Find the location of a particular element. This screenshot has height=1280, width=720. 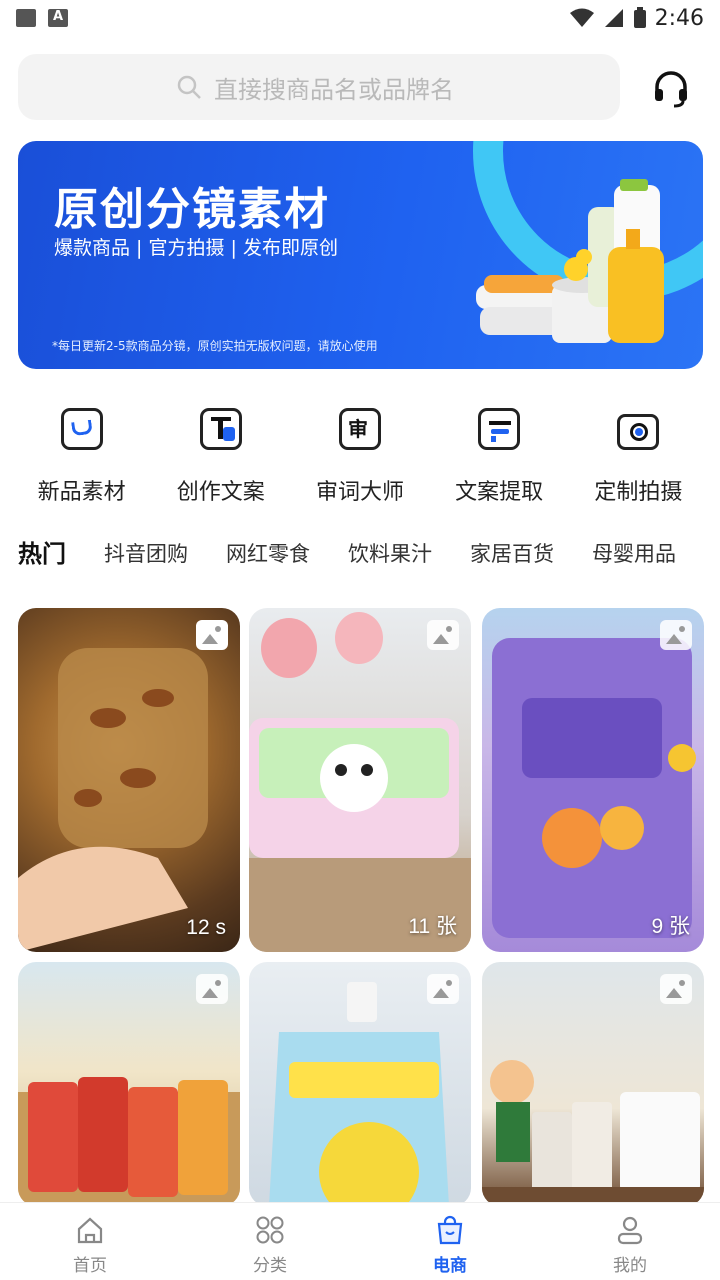

material-card: 11 张 is located at coordinates (360, 780).